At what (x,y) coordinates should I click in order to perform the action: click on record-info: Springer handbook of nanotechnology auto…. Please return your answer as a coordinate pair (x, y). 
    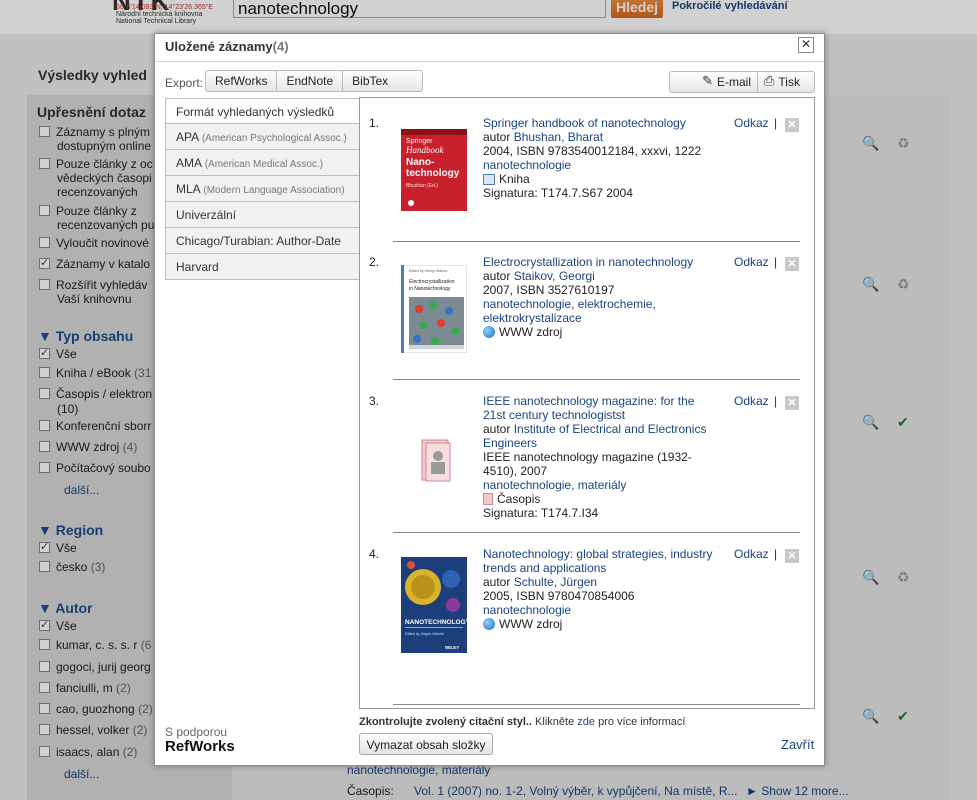
    Looking at the image, I should click on (600, 158).